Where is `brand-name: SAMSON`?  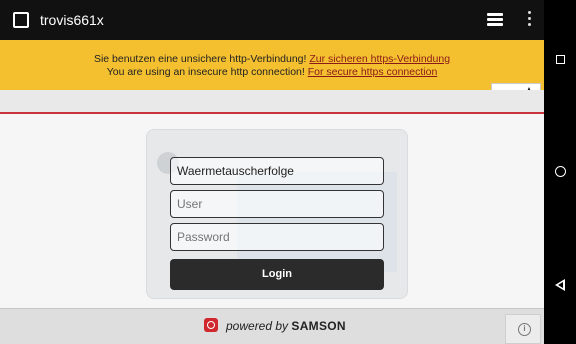 brand-name: SAMSON is located at coordinates (318, 326).